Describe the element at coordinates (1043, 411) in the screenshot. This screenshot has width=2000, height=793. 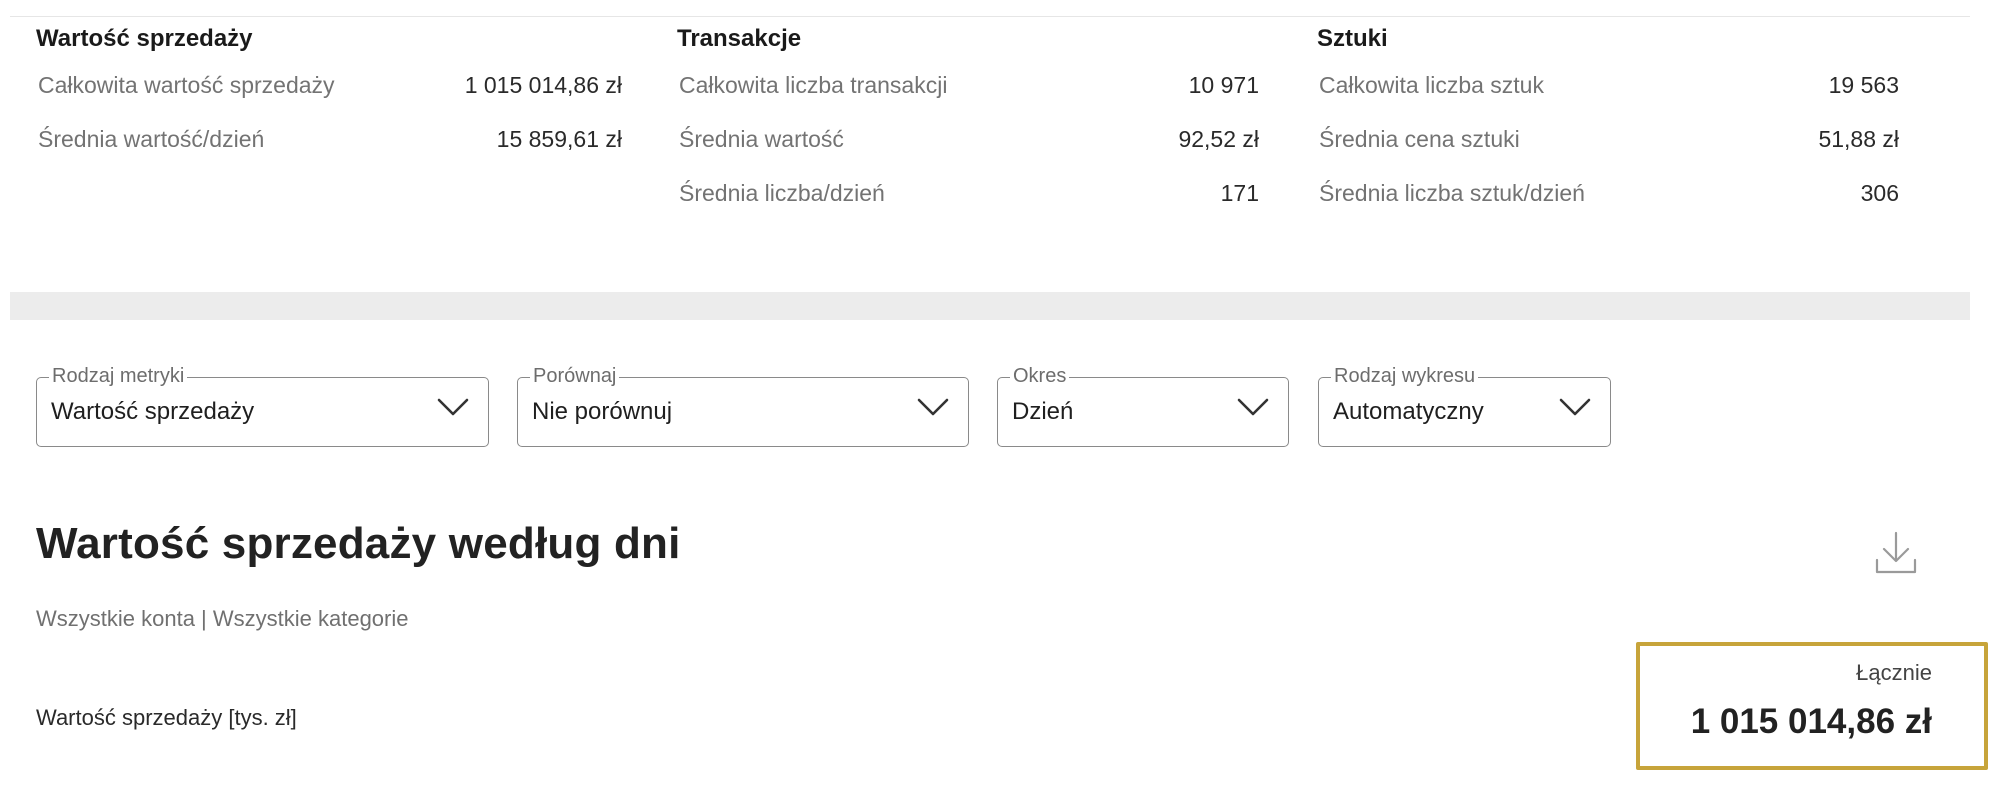
I see `period-select-value: Dzień` at that location.